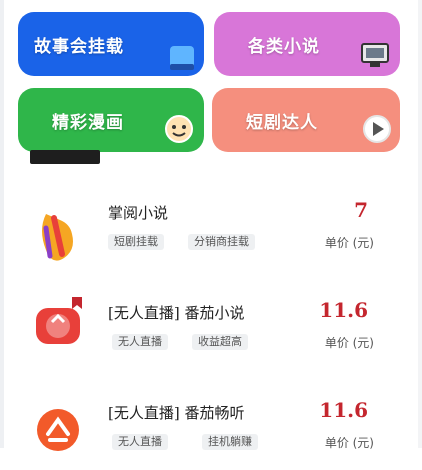 This screenshot has width=422, height=470. I want to click on tile-short-drama: 短剧达人, so click(306, 120).